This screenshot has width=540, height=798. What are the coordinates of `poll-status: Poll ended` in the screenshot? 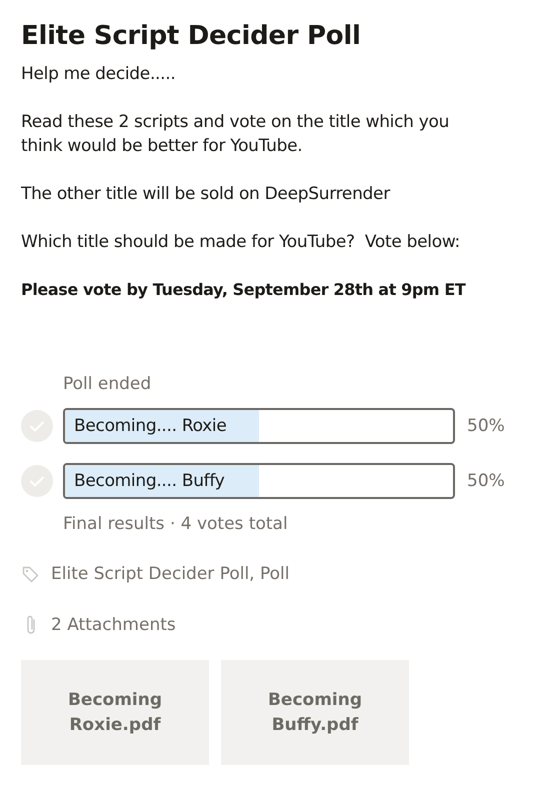 It's located at (107, 384).